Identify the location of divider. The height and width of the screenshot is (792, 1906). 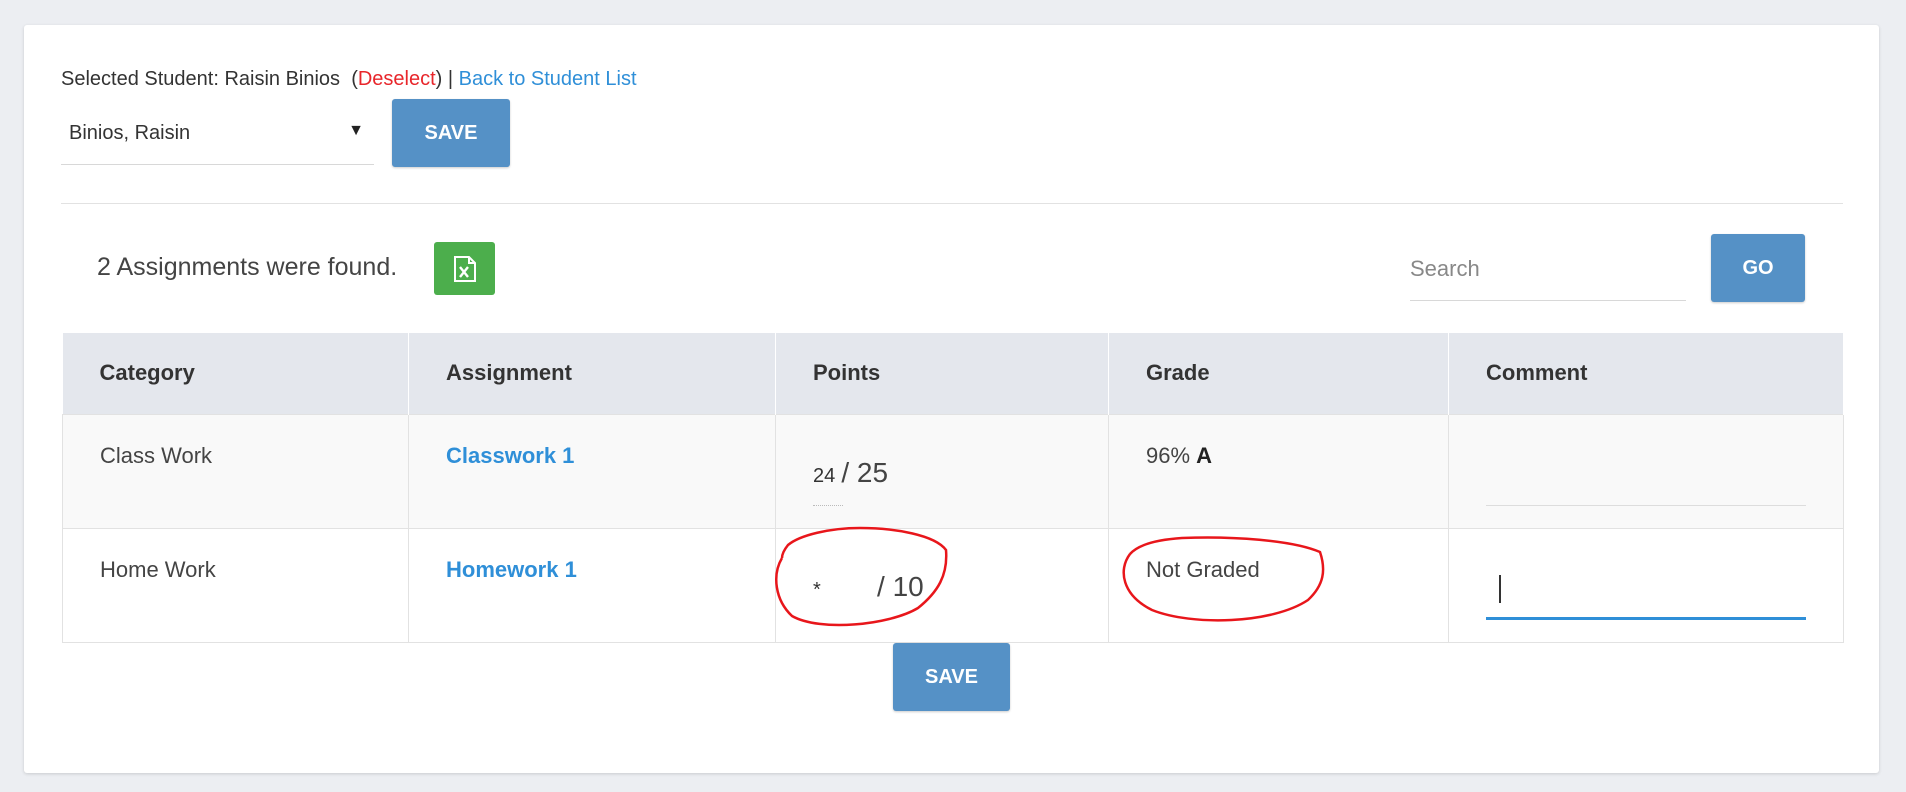
(952, 203).